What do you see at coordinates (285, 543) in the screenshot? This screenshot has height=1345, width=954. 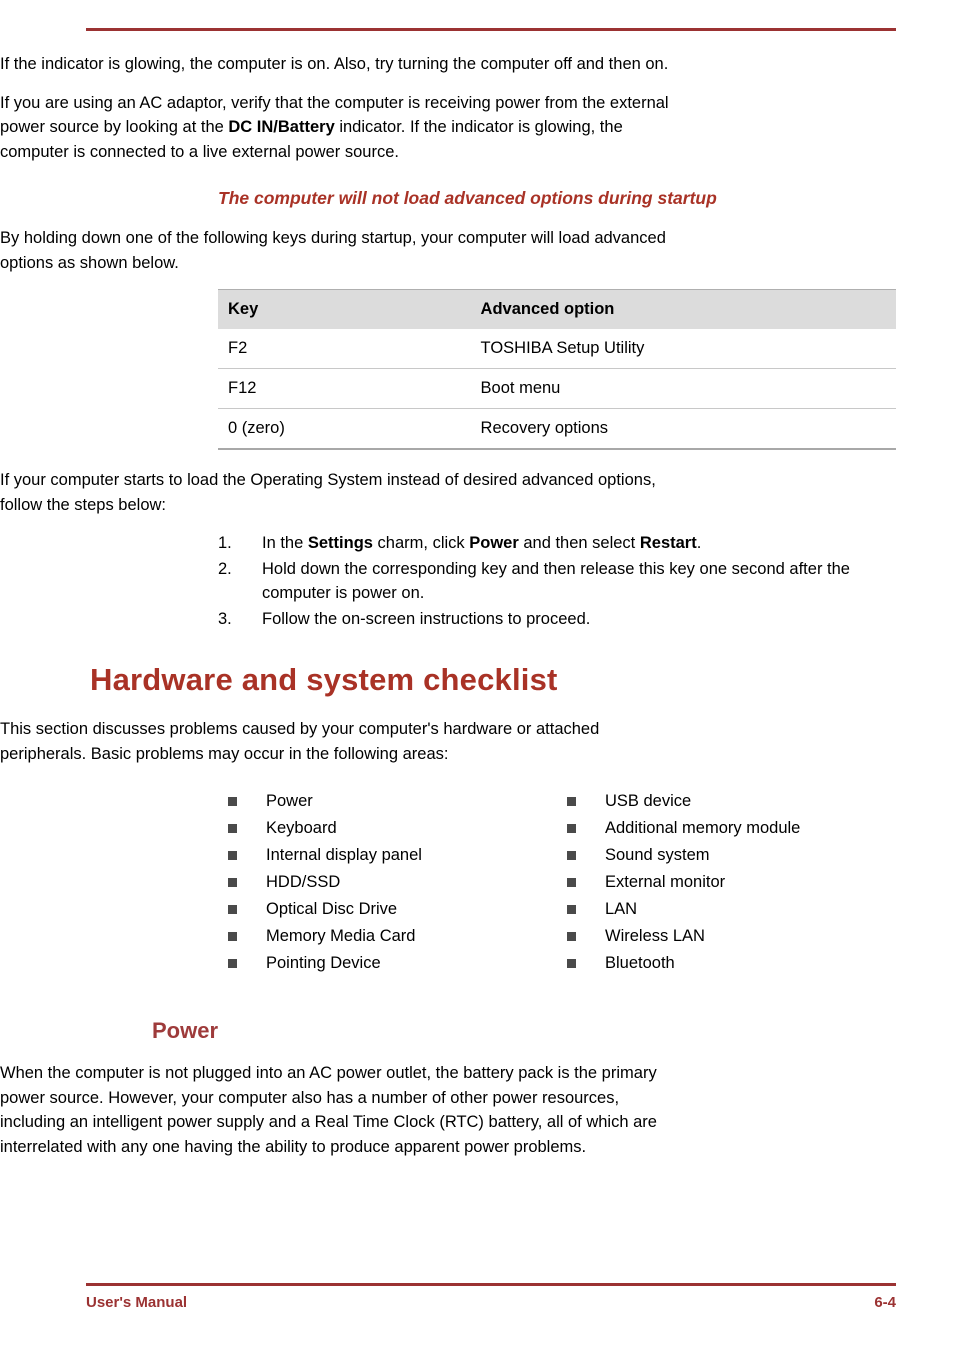 I see `step-text: In the` at bounding box center [285, 543].